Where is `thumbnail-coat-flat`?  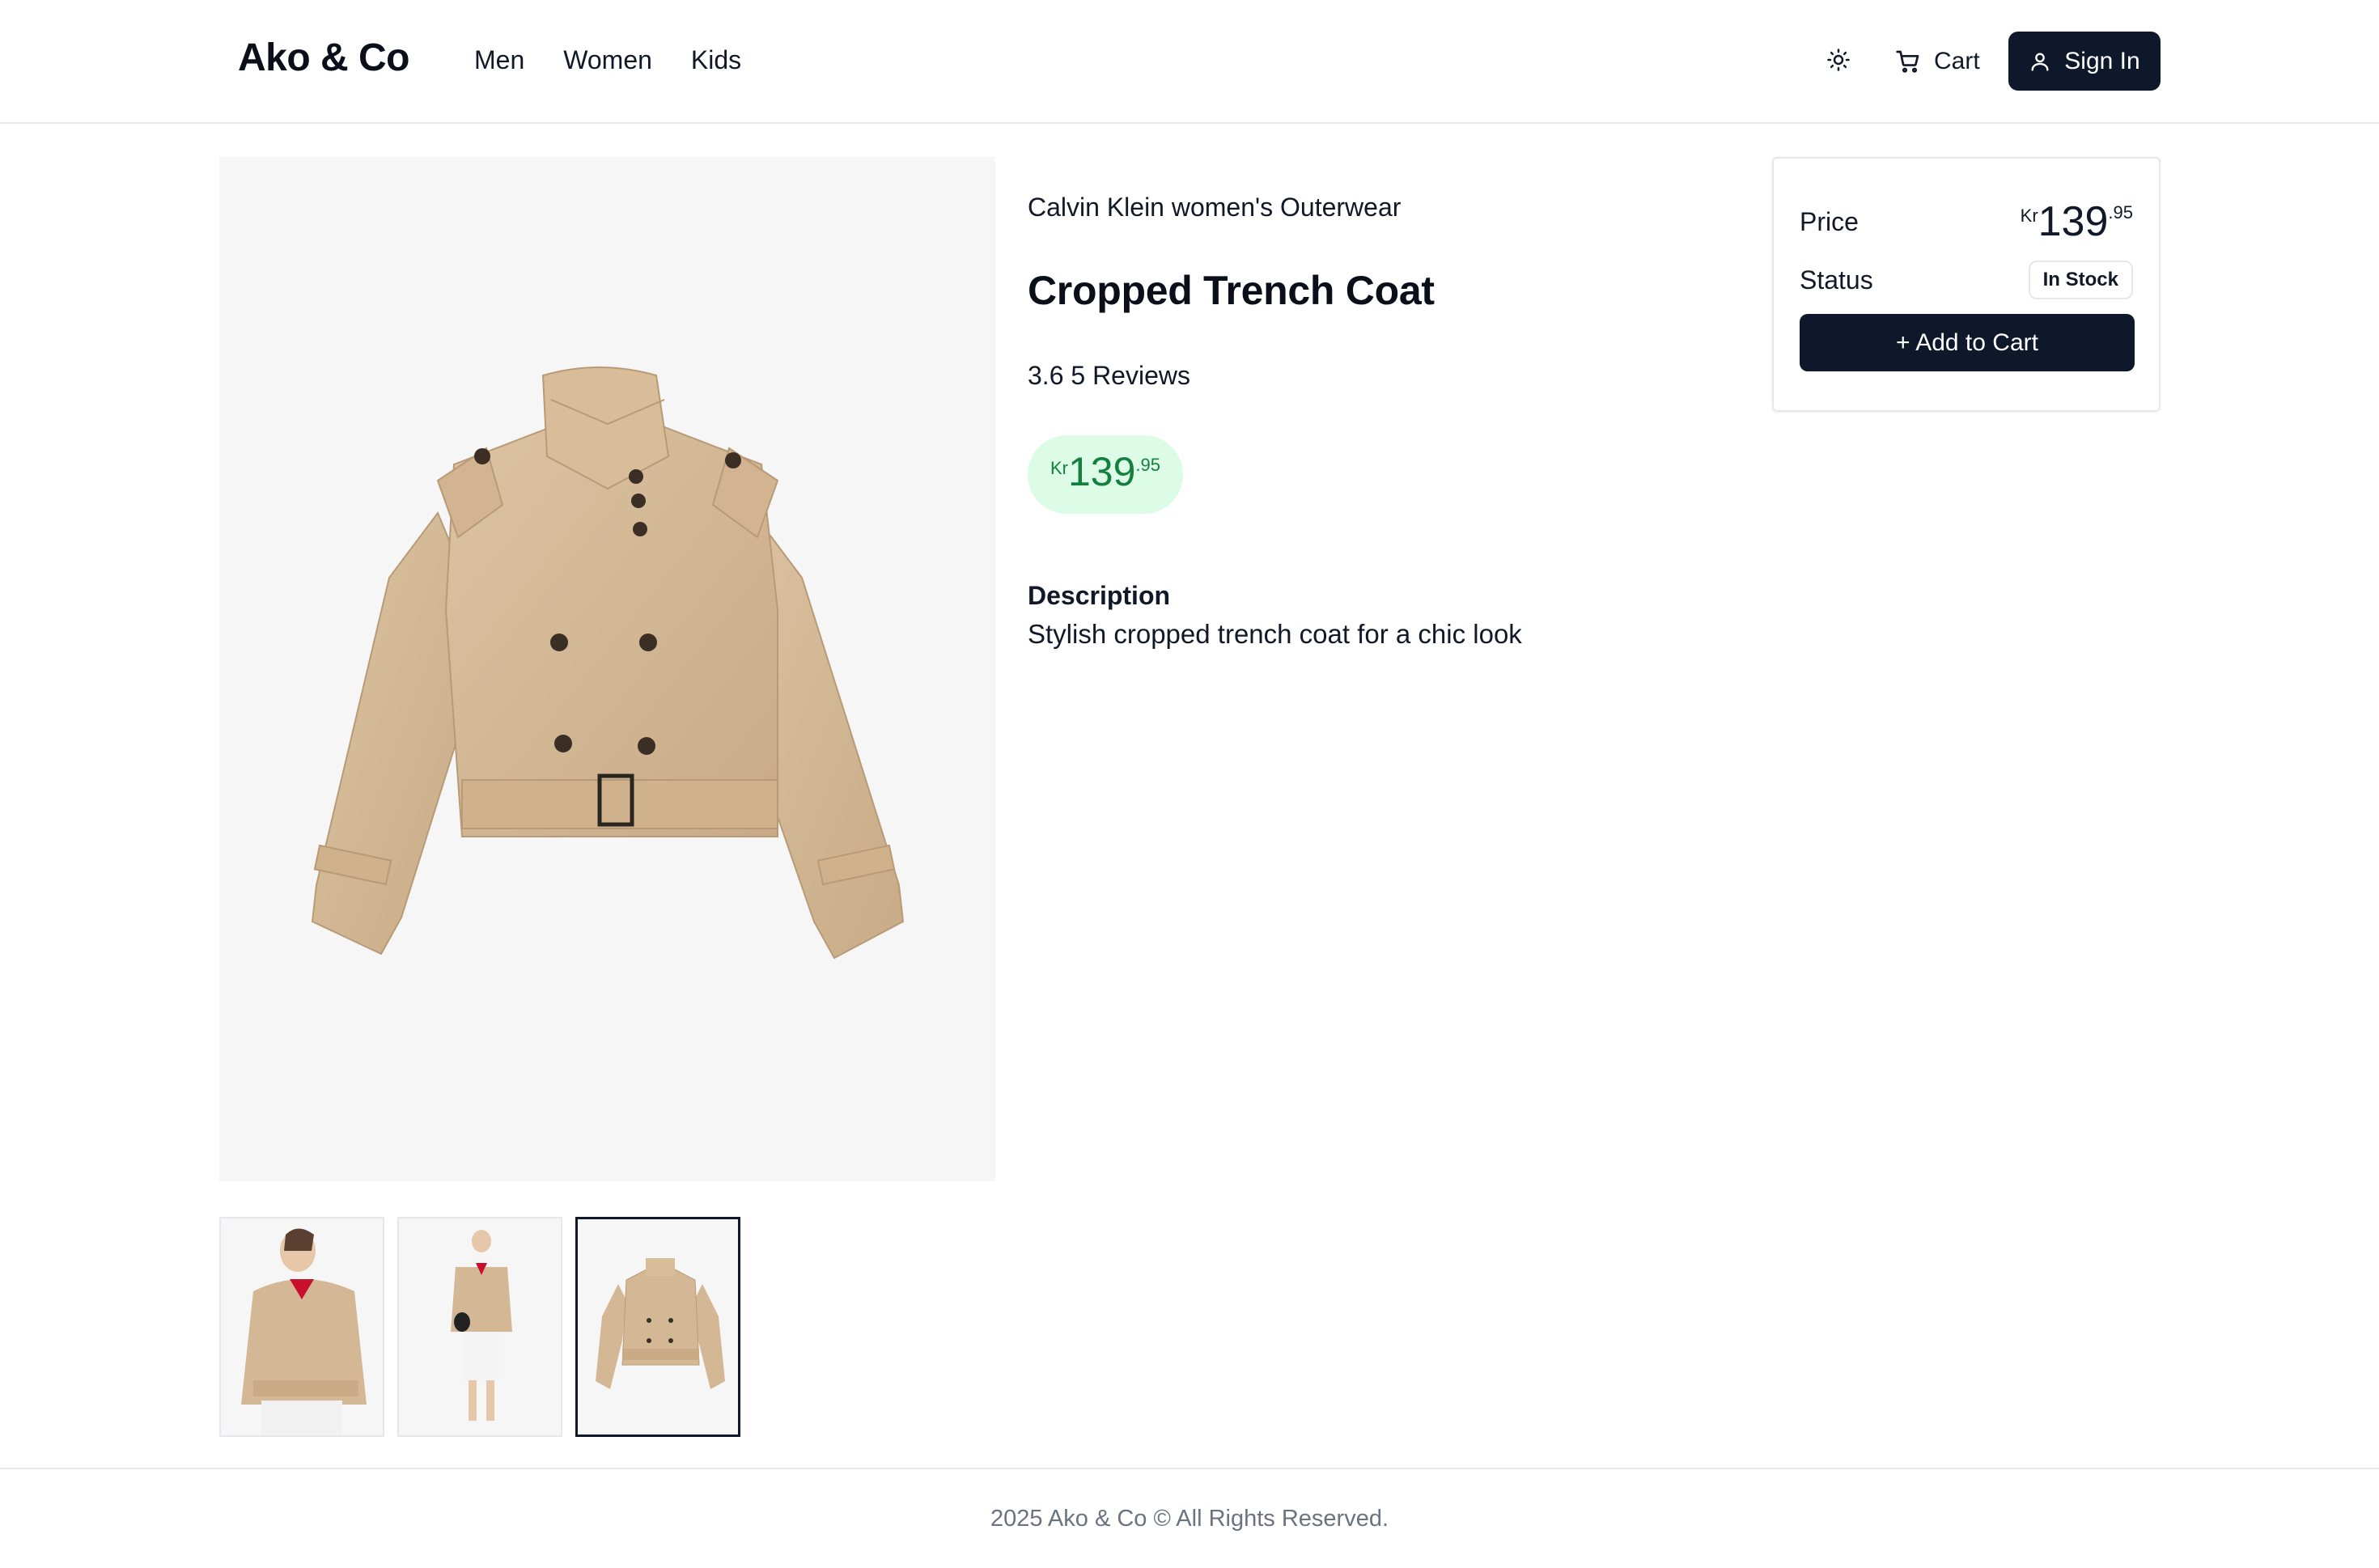
thumbnail-coat-flat is located at coordinates (658, 1327).